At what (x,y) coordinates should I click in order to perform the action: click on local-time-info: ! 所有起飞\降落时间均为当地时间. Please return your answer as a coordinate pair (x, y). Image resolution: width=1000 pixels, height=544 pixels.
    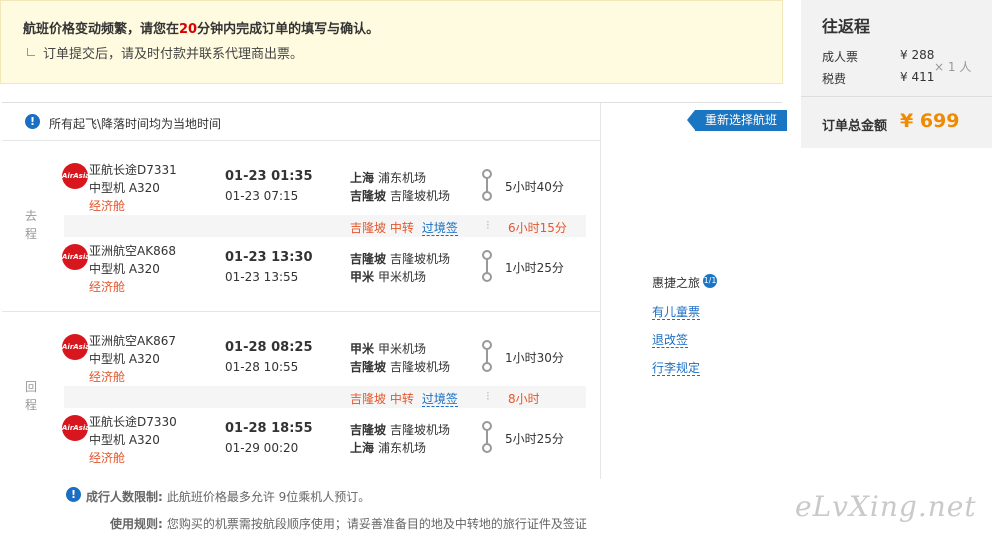
    Looking at the image, I should click on (301, 122).